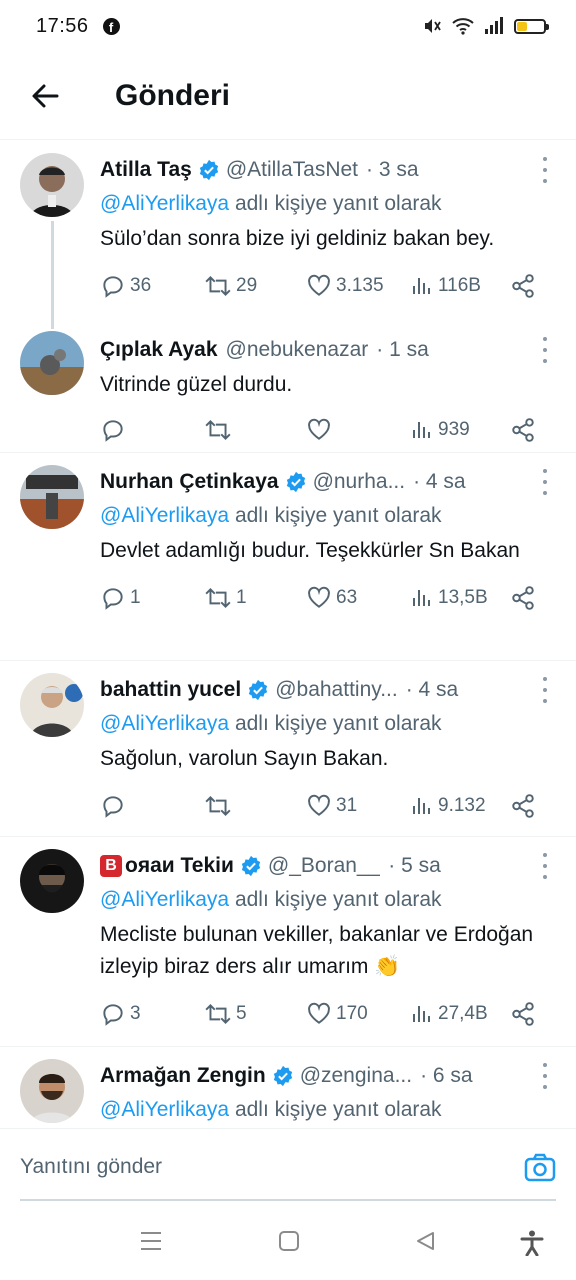 The width and height of the screenshot is (576, 1280). Describe the element at coordinates (337, 1014) in the screenshot. I see `like-button: 170` at that location.